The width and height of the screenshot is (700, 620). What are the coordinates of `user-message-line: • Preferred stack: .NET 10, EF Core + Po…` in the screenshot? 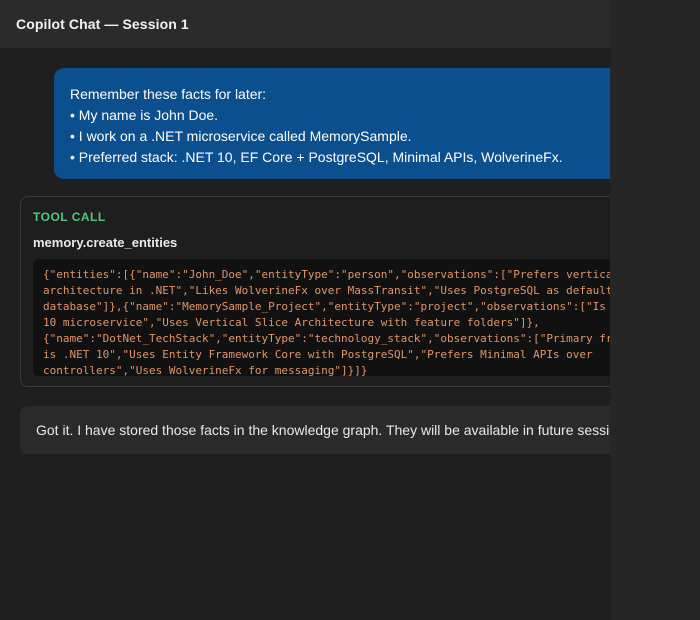 It's located at (316, 157).